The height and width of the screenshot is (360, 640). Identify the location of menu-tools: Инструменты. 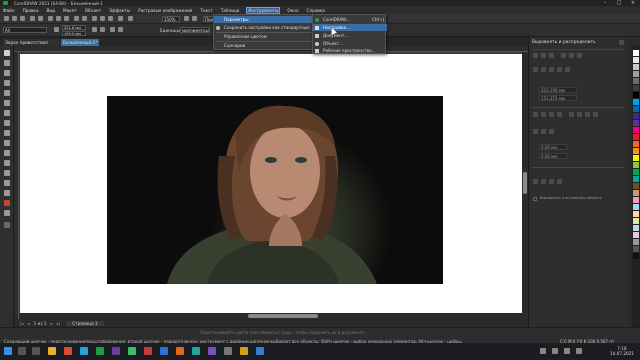
(263, 10).